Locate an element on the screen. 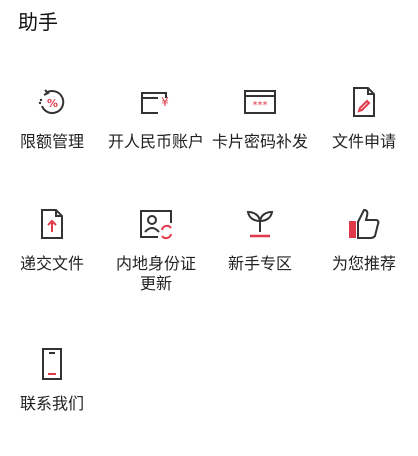 The height and width of the screenshot is (456, 418). item-label: 开人民币账户 is located at coordinates (155, 141).